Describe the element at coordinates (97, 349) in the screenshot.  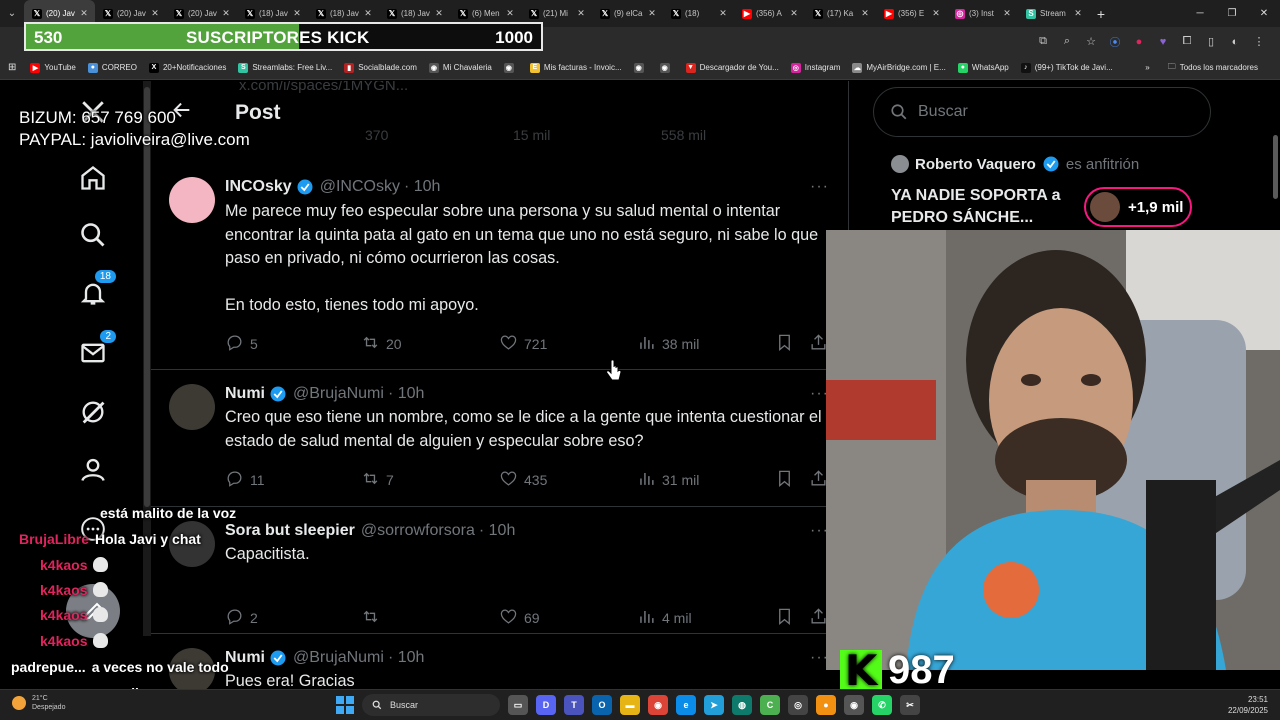
I see `messages-icon: 2` at that location.